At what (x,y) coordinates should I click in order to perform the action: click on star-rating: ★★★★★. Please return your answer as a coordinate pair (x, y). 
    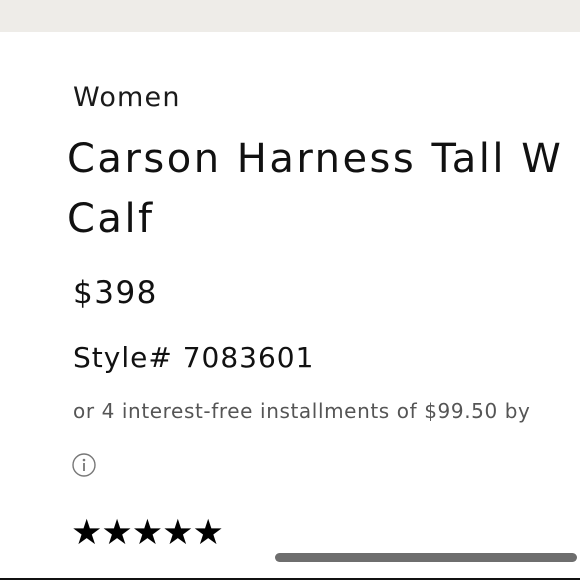
    Looking at the image, I should click on (147, 533).